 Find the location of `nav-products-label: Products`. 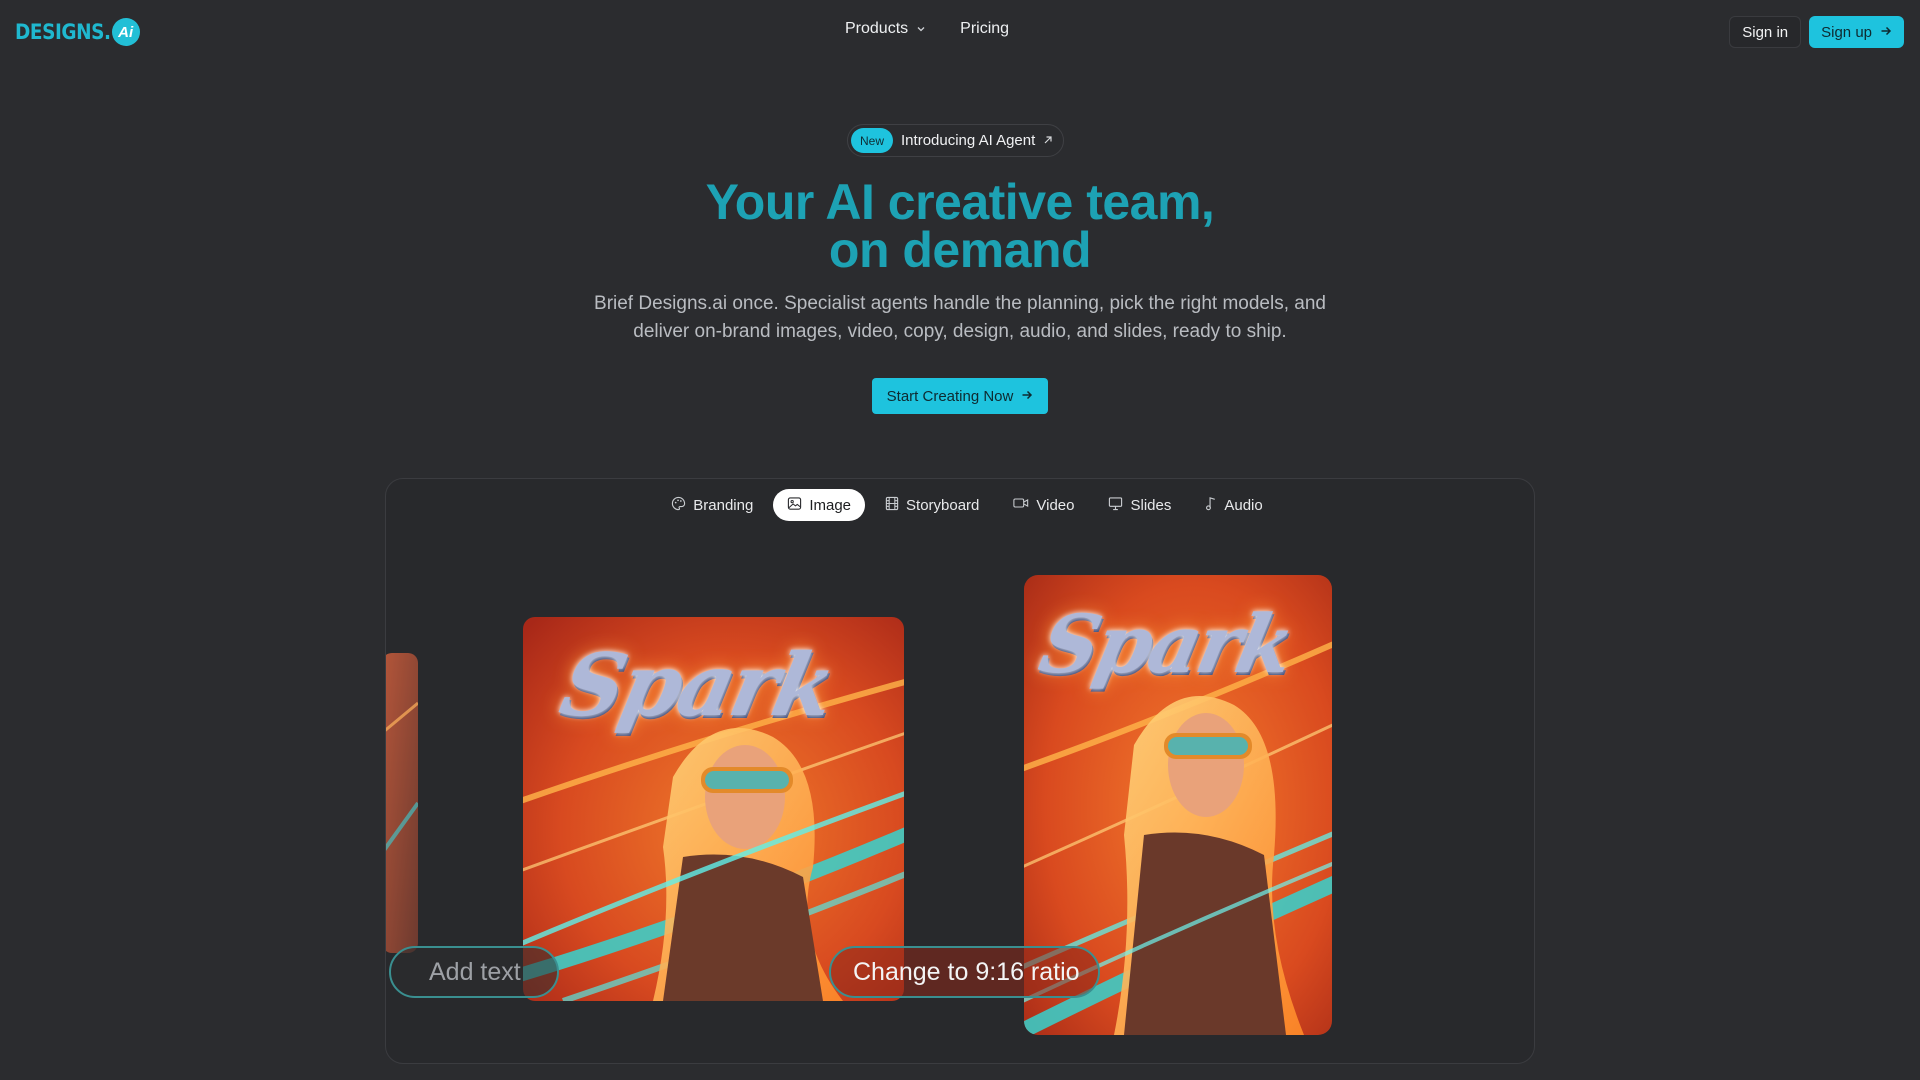

nav-products-label: Products is located at coordinates (877, 28).